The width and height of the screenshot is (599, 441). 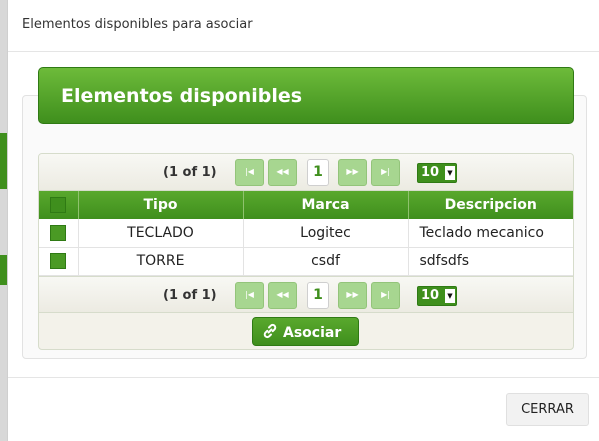 I want to click on modal-header: Elementos disponibles para asociar, so click(x=303, y=26).